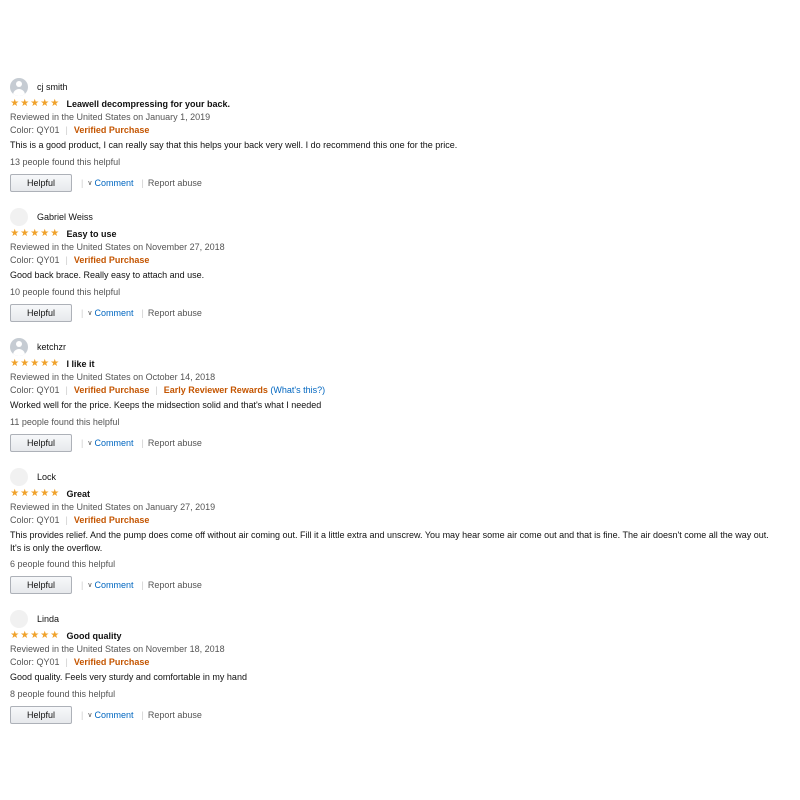 Image resolution: width=800 pixels, height=800 pixels. I want to click on reviewer-name: ketchzr, so click(51, 347).